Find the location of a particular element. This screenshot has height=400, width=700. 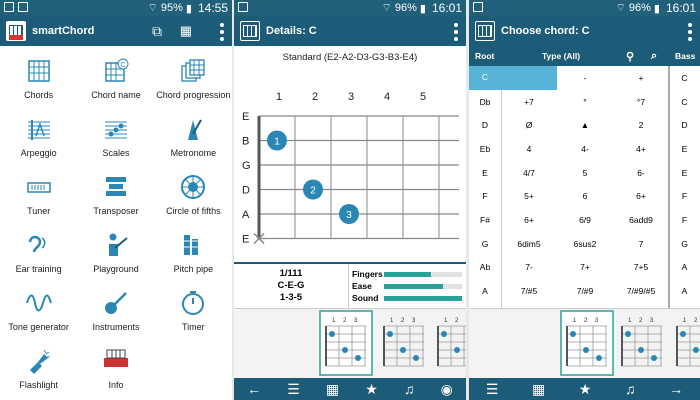

root-cell: G is located at coordinates (485, 244).